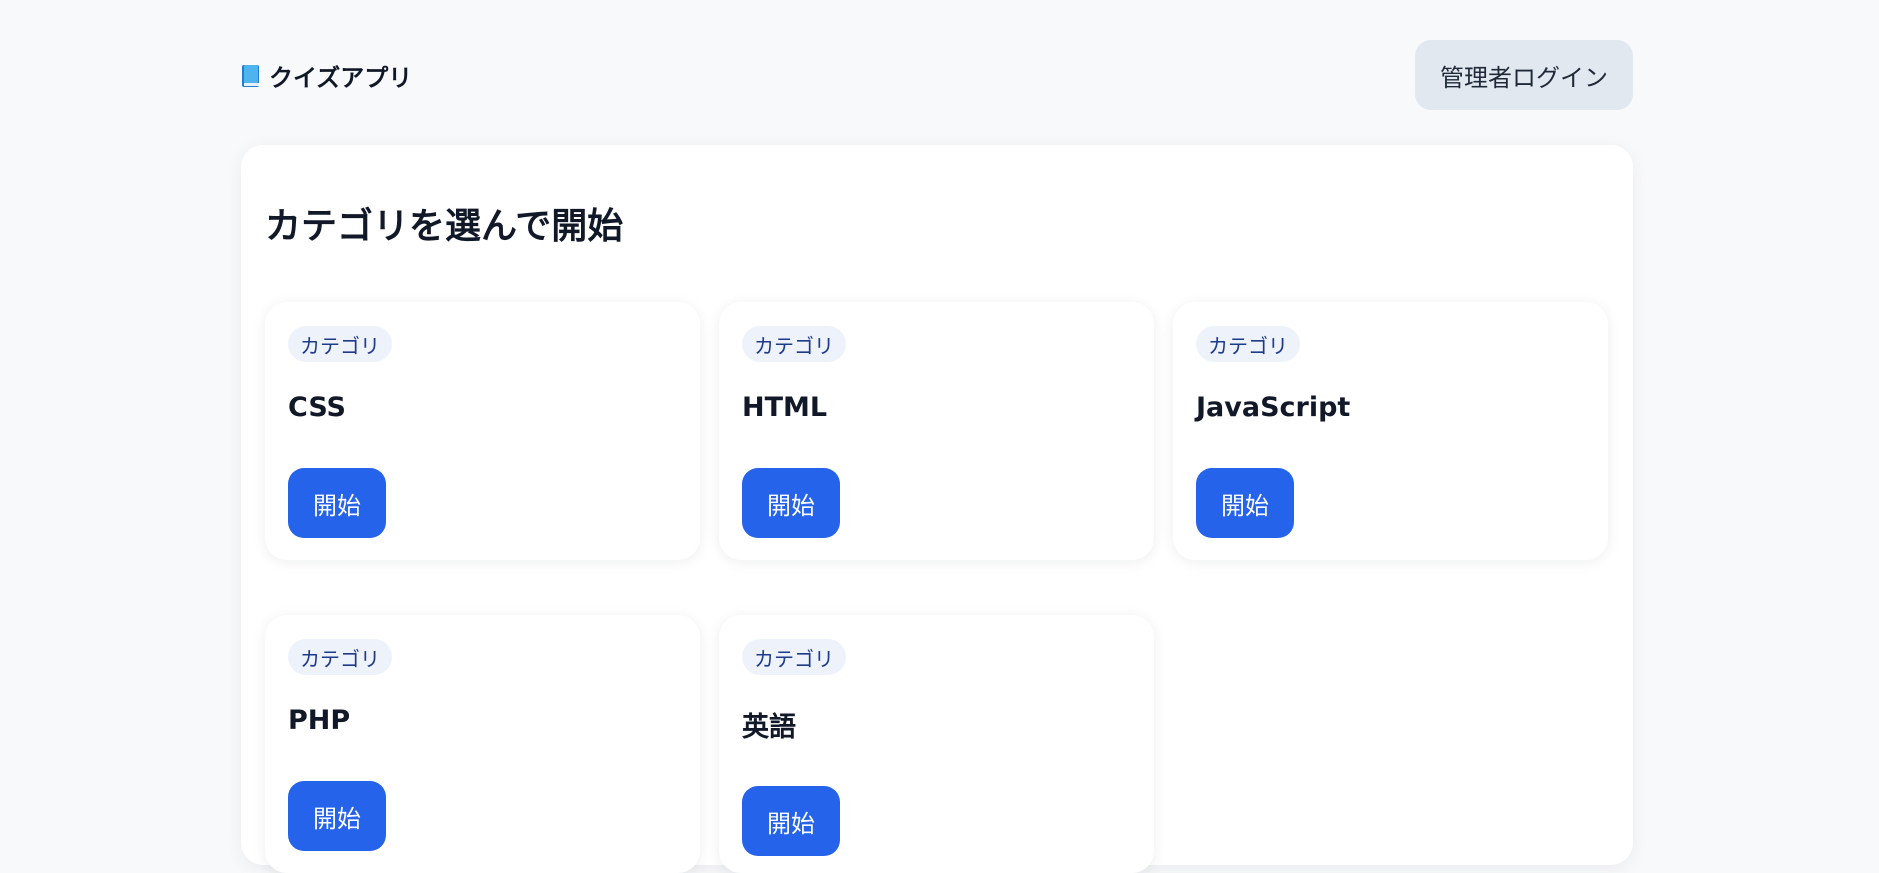  Describe the element at coordinates (250, 75) in the screenshot. I see `book-icon` at that location.